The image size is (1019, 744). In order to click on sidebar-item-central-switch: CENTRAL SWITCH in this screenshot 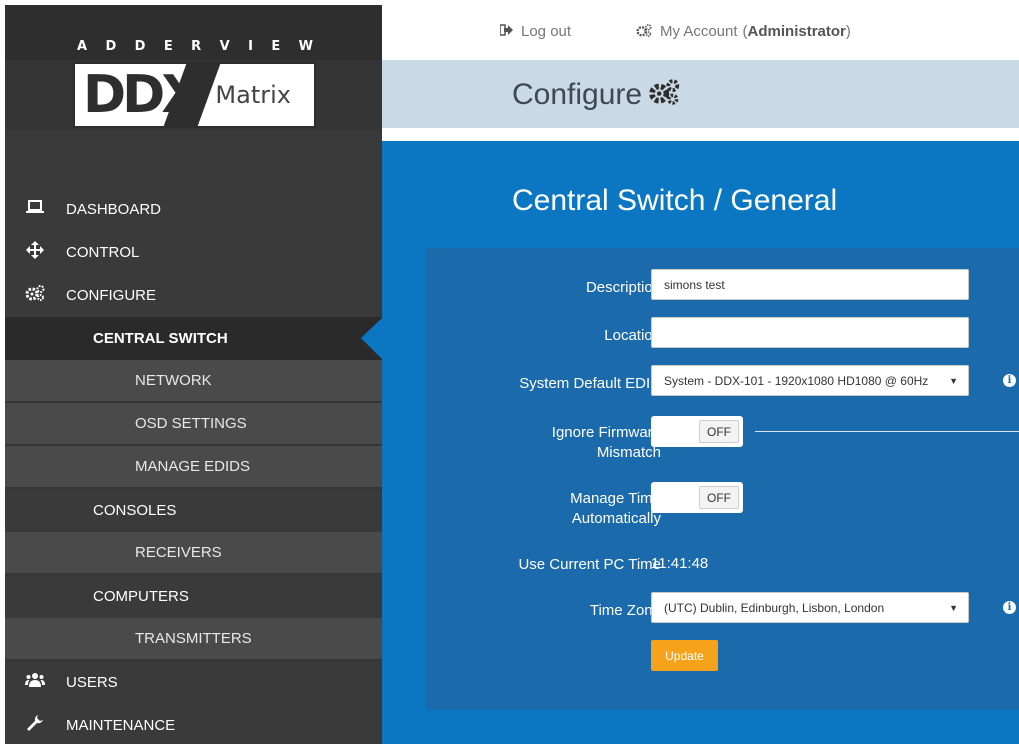, I will do `click(194, 338)`.